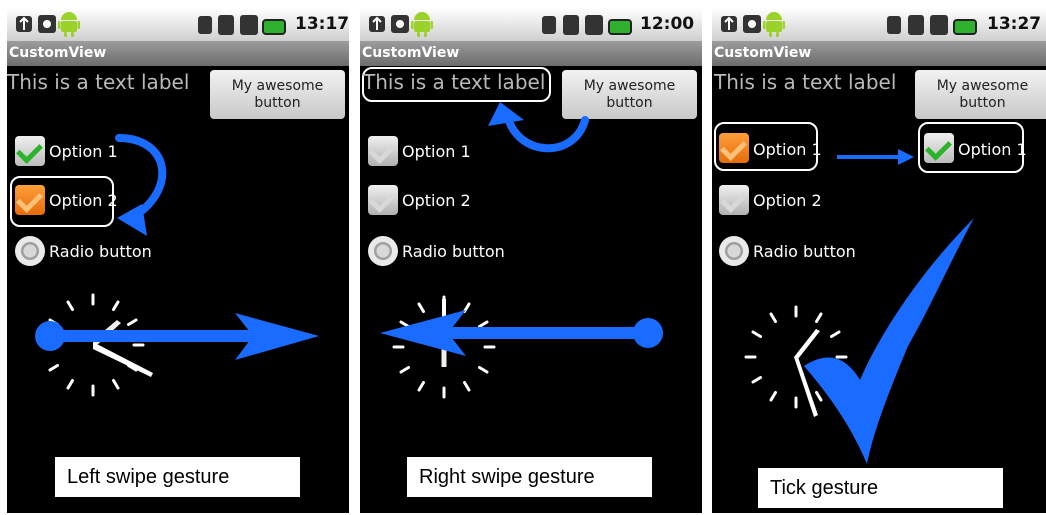 The width and height of the screenshot is (1046, 515). Describe the element at coordinates (889, 341) in the screenshot. I see `tick-mark-icon` at that location.